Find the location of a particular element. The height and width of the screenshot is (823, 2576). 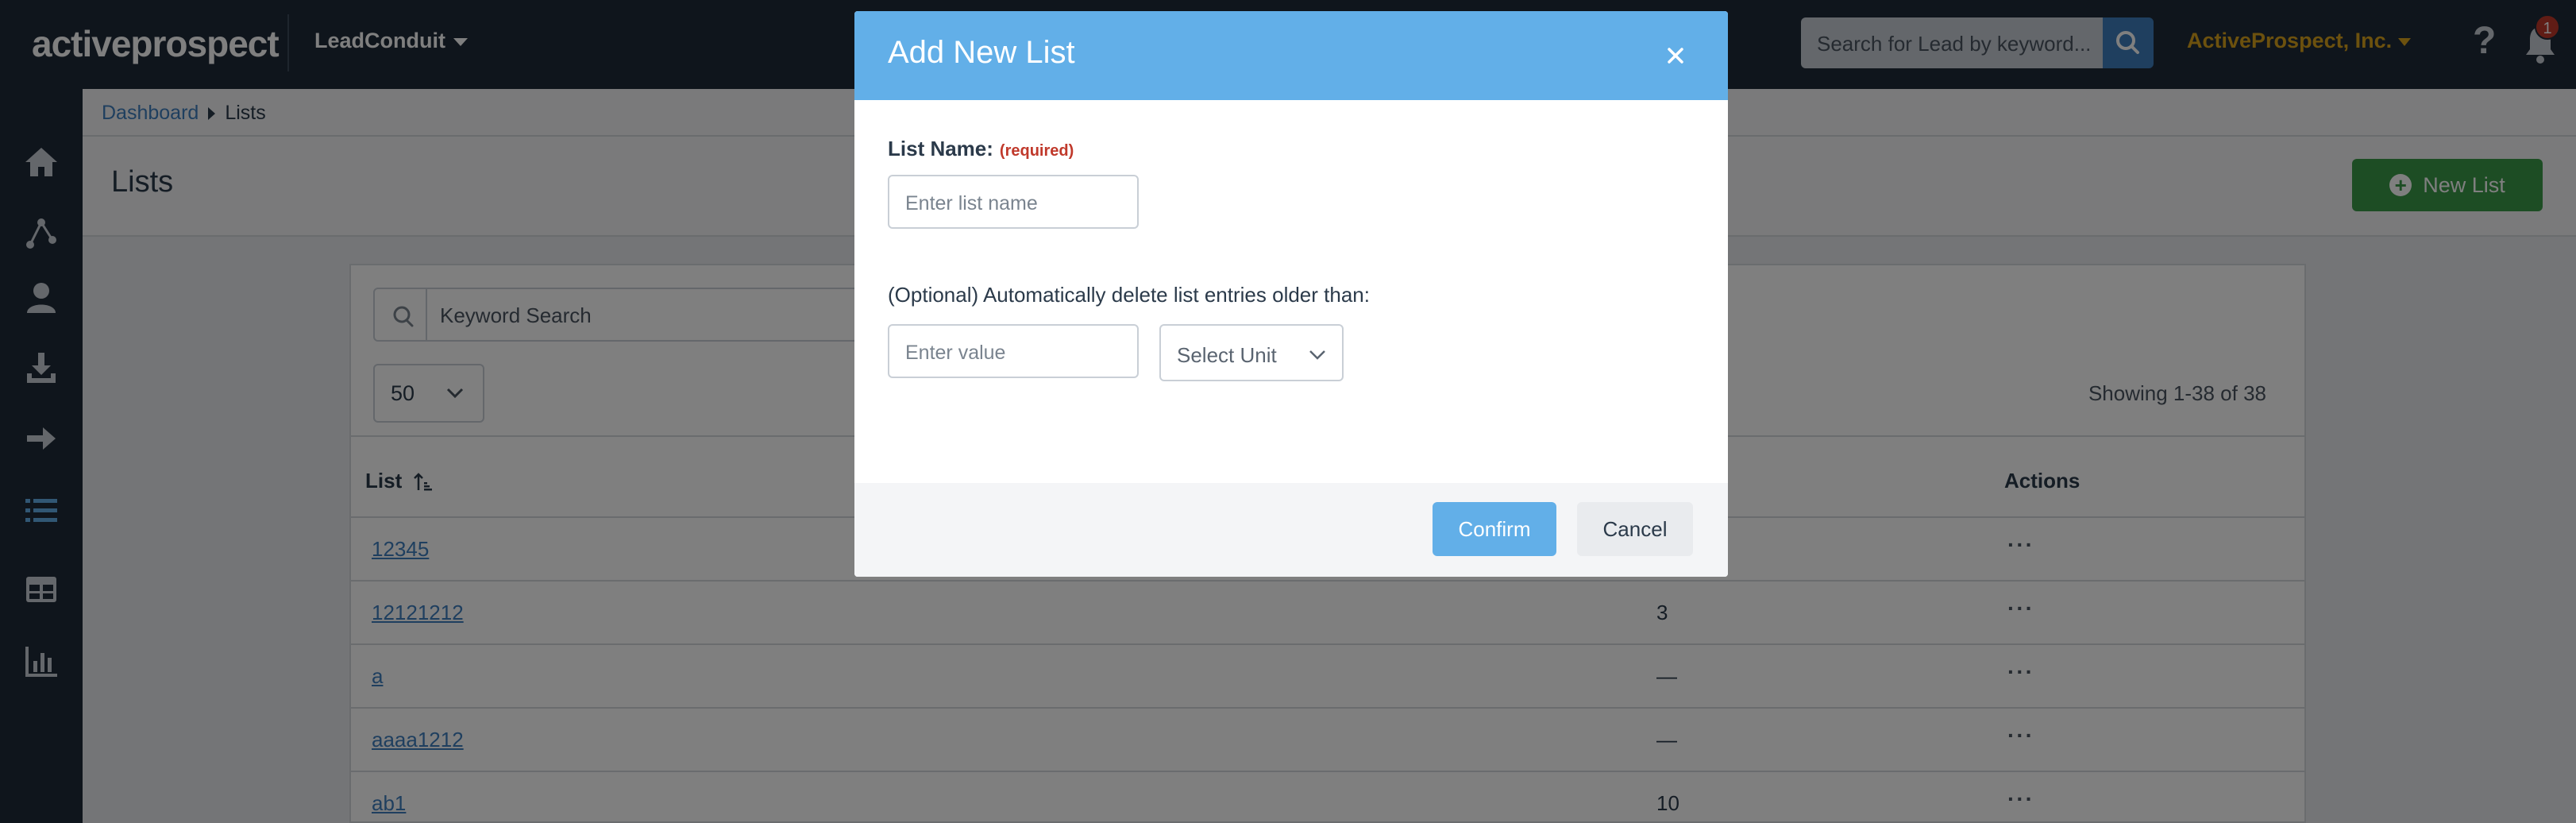

modal-footer: Confirm Cancel is located at coordinates (1291, 530).